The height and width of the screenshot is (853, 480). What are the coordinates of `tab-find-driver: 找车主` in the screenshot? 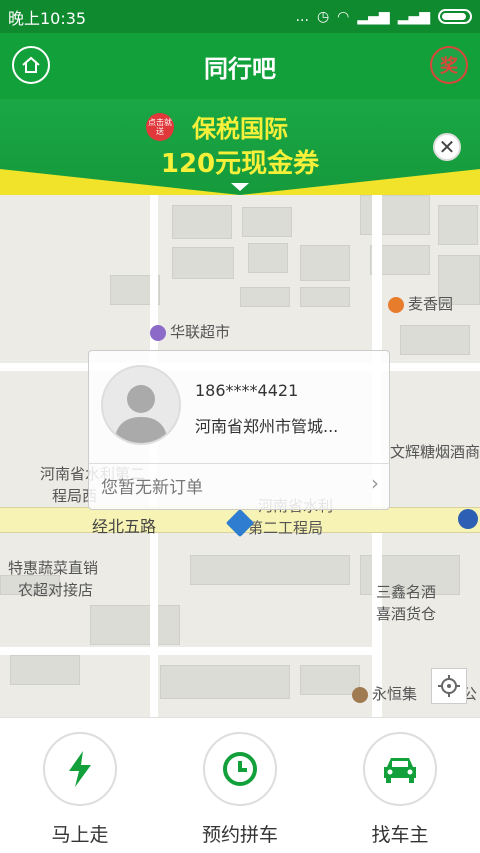 It's located at (400, 789).